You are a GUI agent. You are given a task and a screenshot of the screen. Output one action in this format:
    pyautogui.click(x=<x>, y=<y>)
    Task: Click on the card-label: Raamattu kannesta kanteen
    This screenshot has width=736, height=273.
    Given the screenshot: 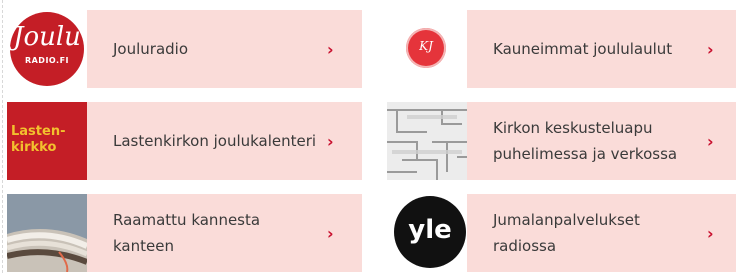 What is the action you would take?
    pyautogui.click(x=187, y=233)
    